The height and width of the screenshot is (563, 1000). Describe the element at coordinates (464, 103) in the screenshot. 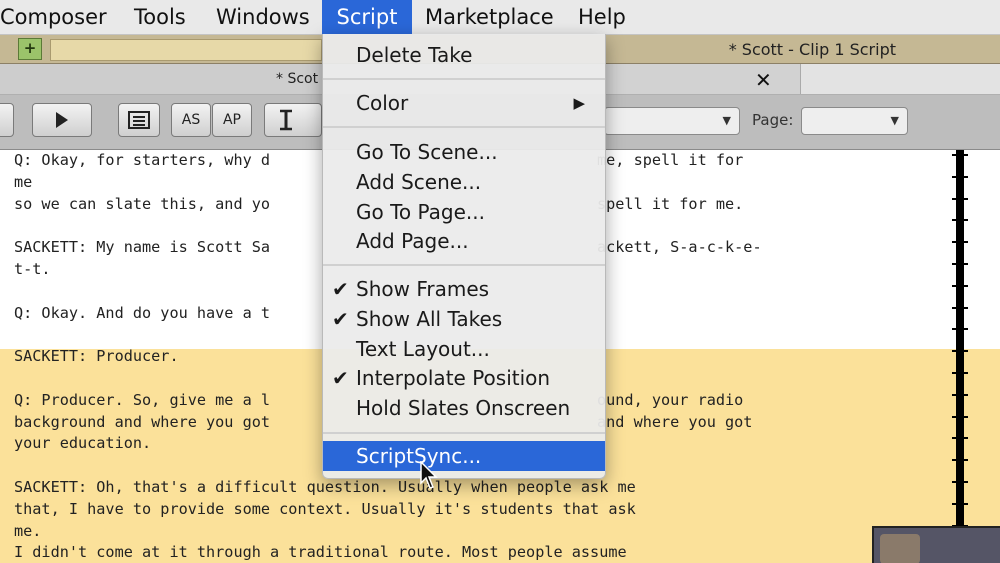

I see `menu-item-color: Color ▶` at that location.